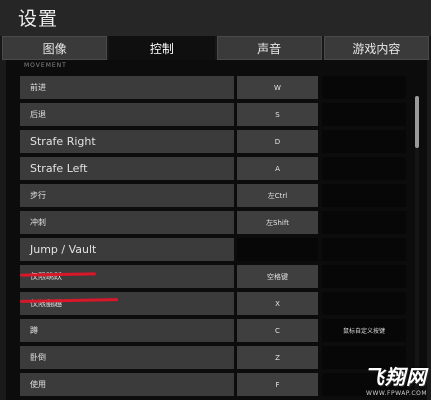  I want to click on primary-key-button: 空格键, so click(277, 276).